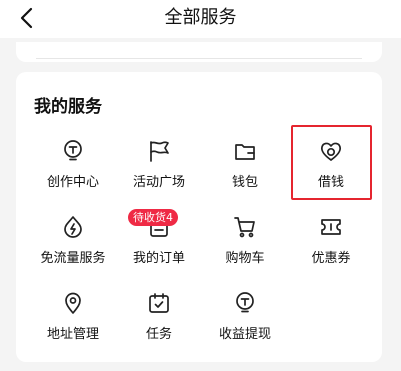 Image resolution: width=401 pixels, height=371 pixels. I want to click on top-bar: 全部服务, so click(200, 19).